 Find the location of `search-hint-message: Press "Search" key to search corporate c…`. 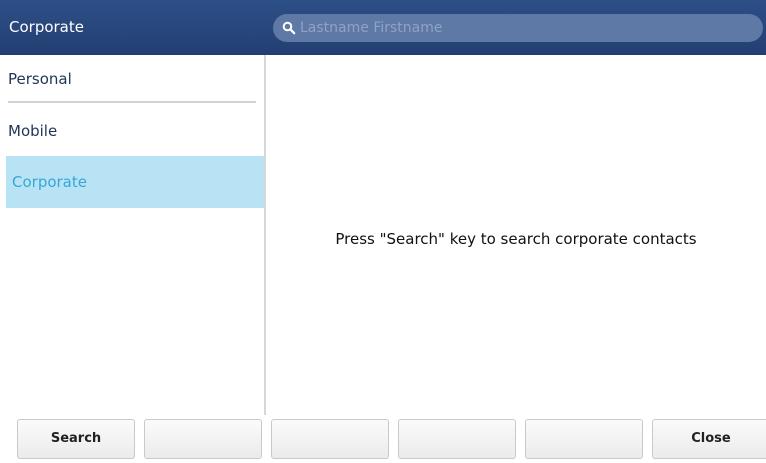

search-hint-message: Press "Search" key to search corporate c… is located at coordinates (516, 239).